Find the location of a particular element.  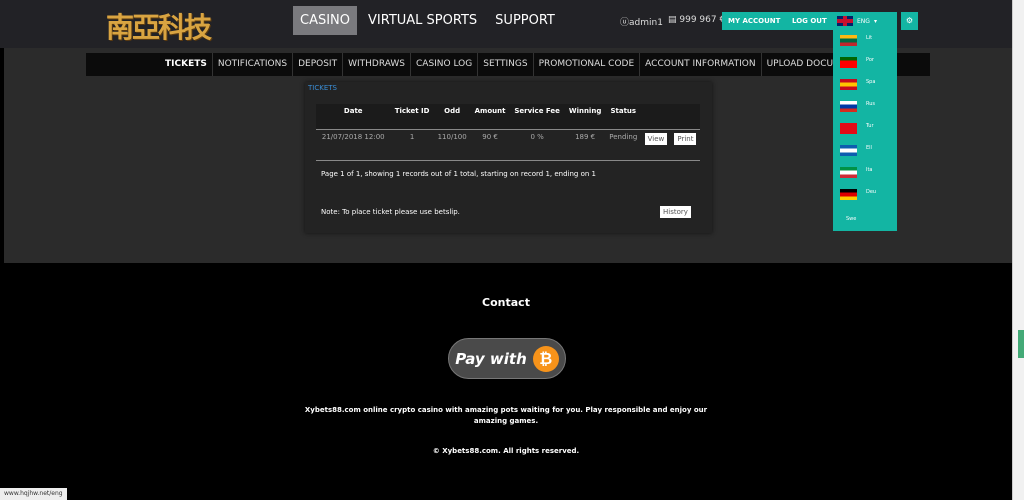

column-header: Amount is located at coordinates (490, 117).